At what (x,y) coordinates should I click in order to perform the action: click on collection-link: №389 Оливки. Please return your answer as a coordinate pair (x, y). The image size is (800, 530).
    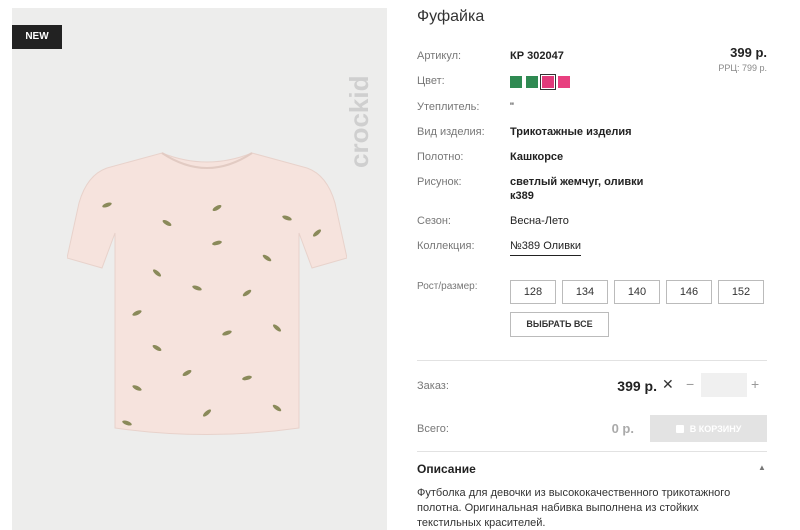
    Looking at the image, I should click on (546, 248).